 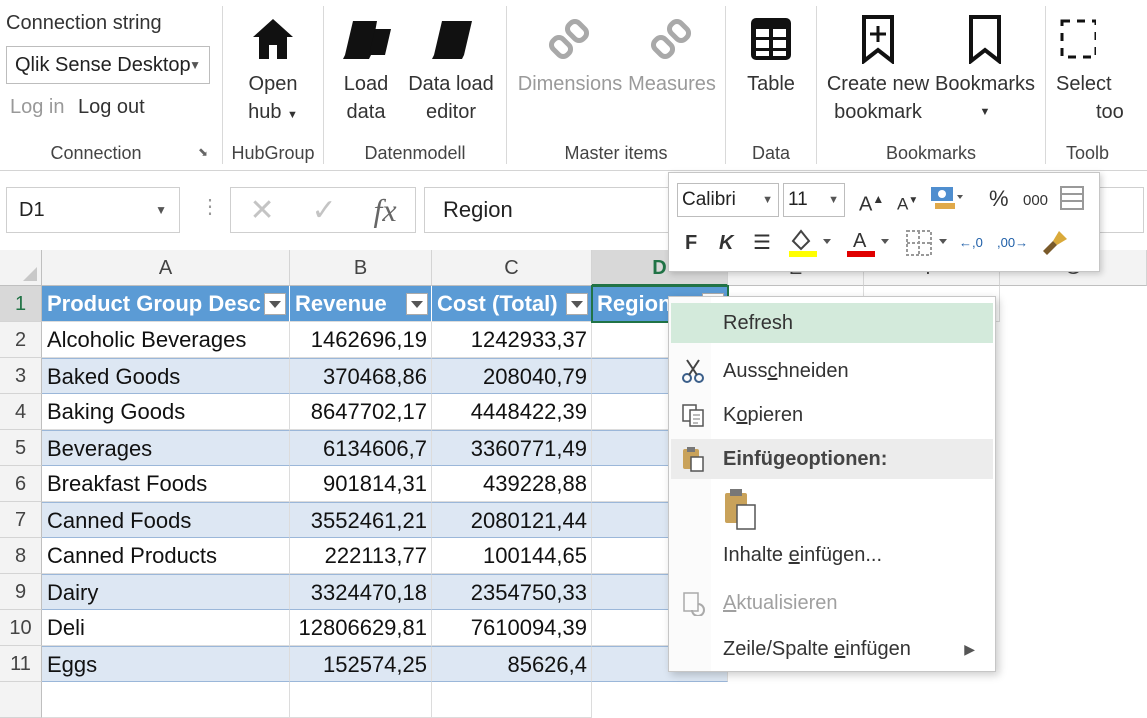 What do you see at coordinates (878, 67) in the screenshot?
I see `create-bookmark-button: Create new bookmark` at bounding box center [878, 67].